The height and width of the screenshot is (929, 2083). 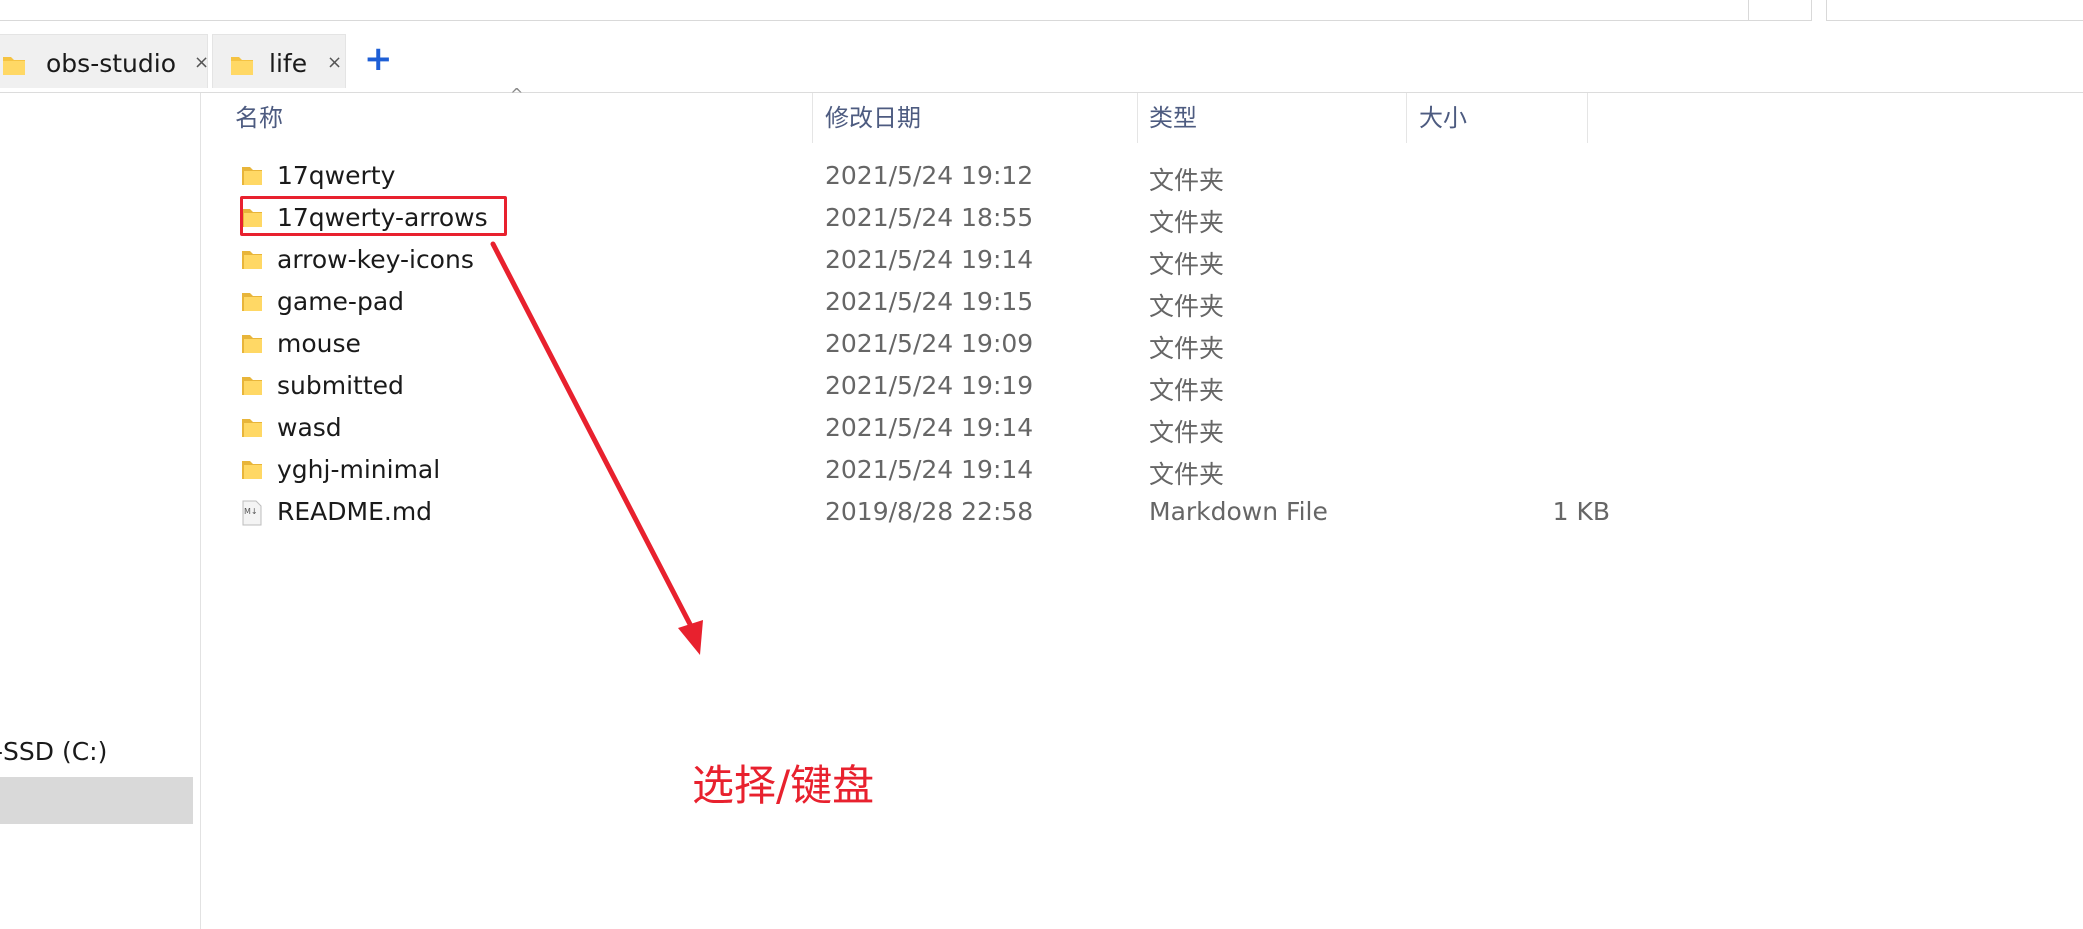 What do you see at coordinates (783, 785) in the screenshot?
I see `annotation-label: 选择/键盘` at bounding box center [783, 785].